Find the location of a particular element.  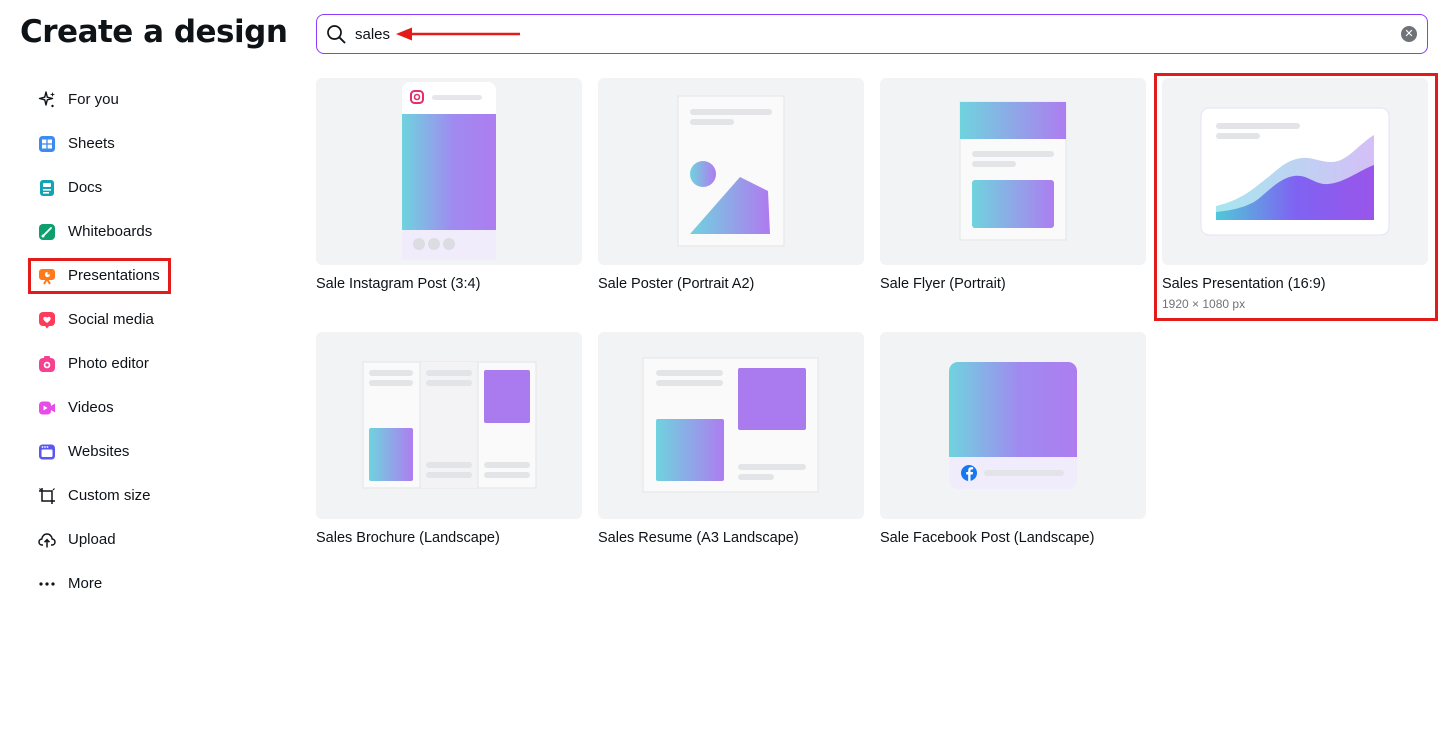

template-title: Sales Resume (A3 Landscape) is located at coordinates (698, 538).